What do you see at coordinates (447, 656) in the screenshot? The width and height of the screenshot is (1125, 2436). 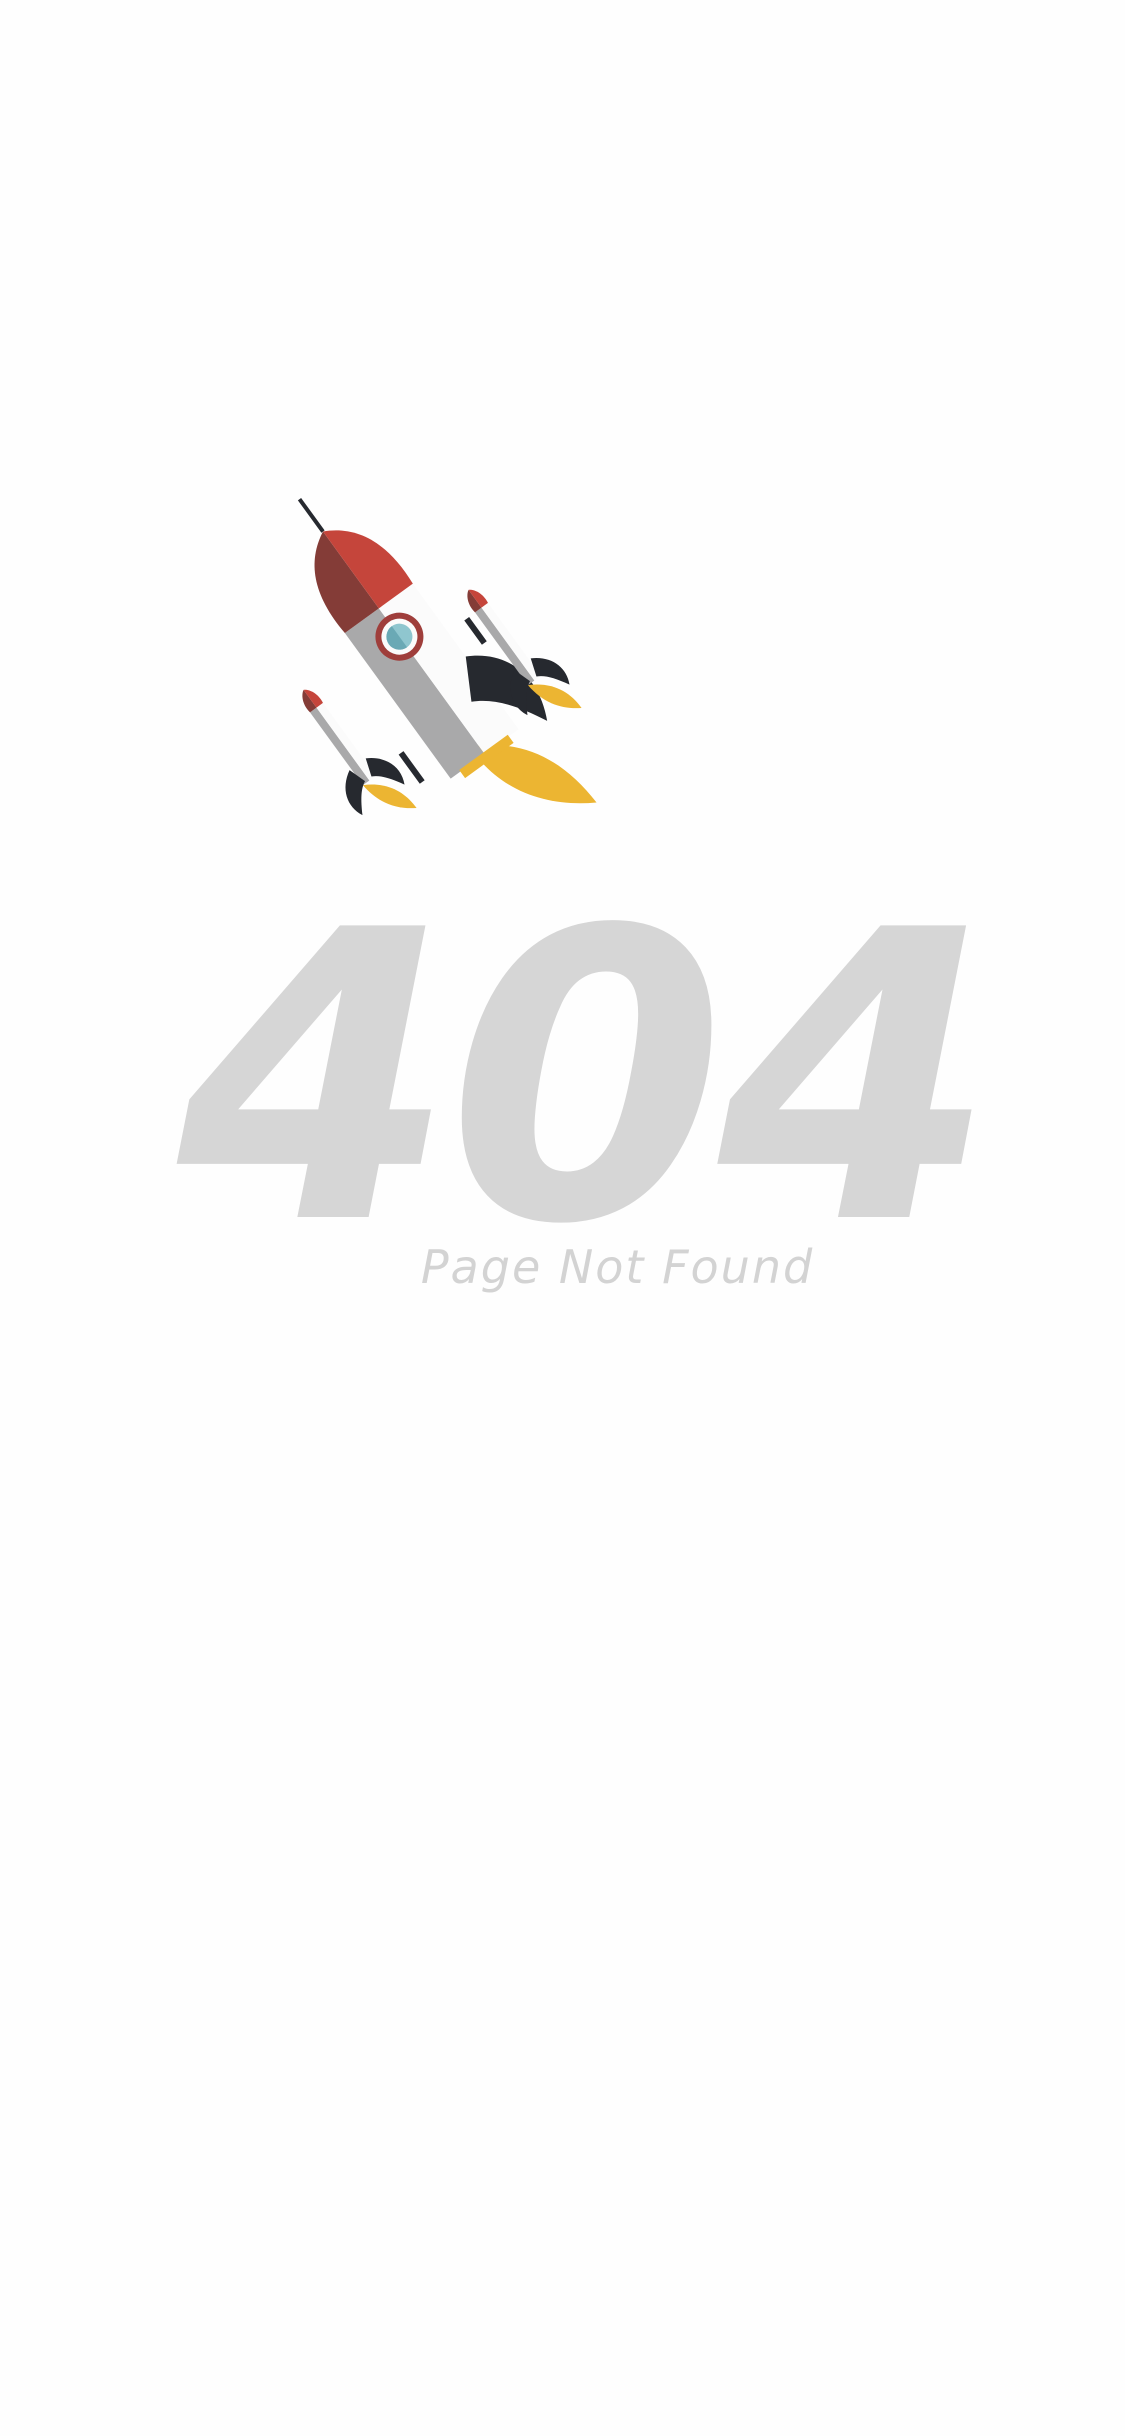 I see `rocket-icon` at bounding box center [447, 656].